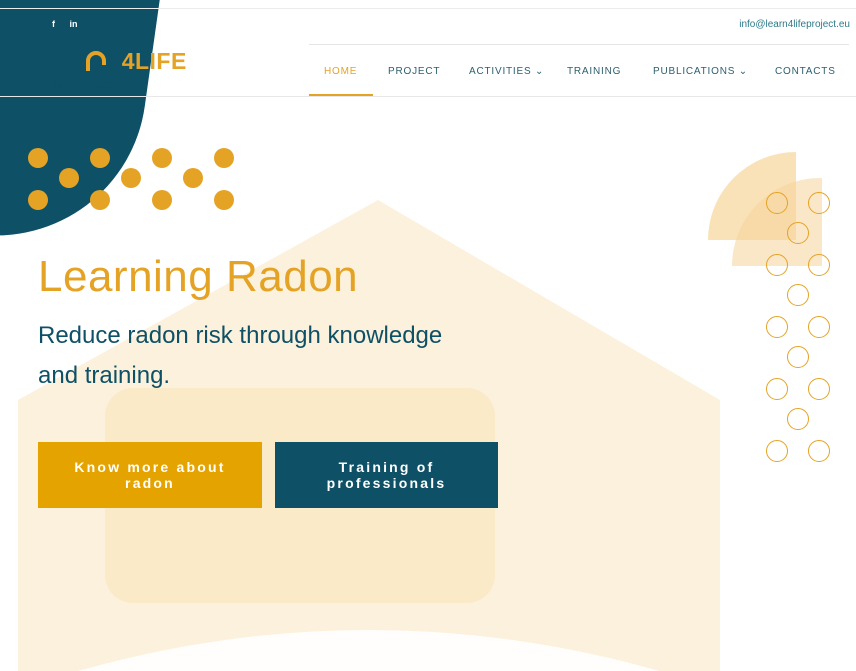 The width and height of the screenshot is (856, 671). I want to click on logo-text-4life: 4LIFE, so click(154, 61).